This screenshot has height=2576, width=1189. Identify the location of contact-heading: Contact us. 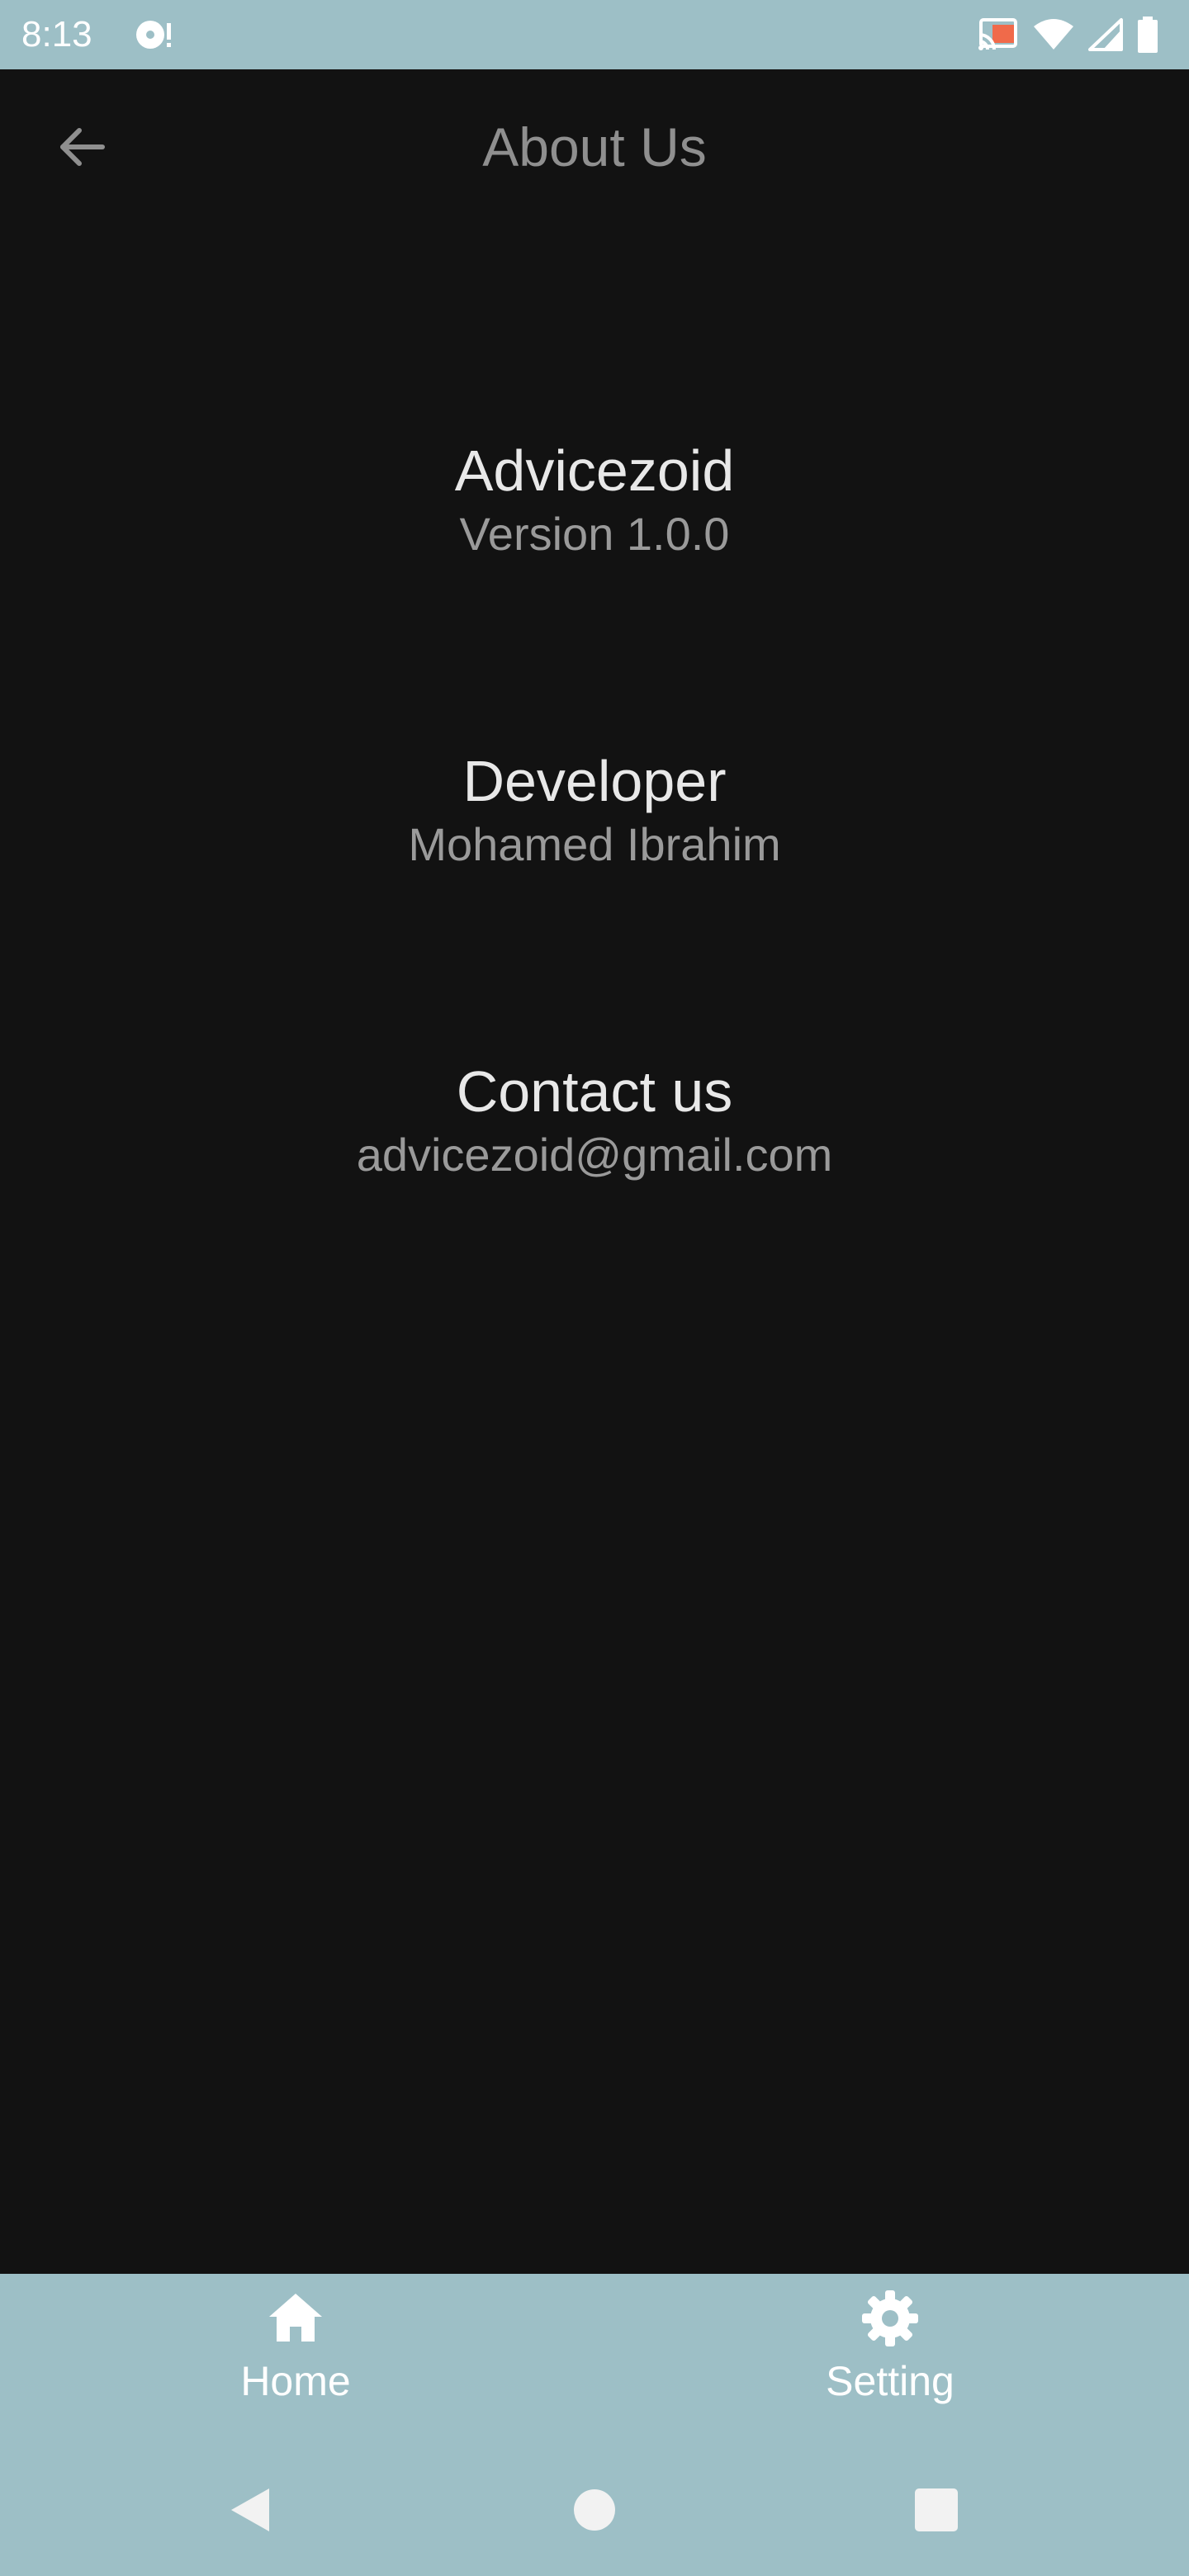
(594, 1091).